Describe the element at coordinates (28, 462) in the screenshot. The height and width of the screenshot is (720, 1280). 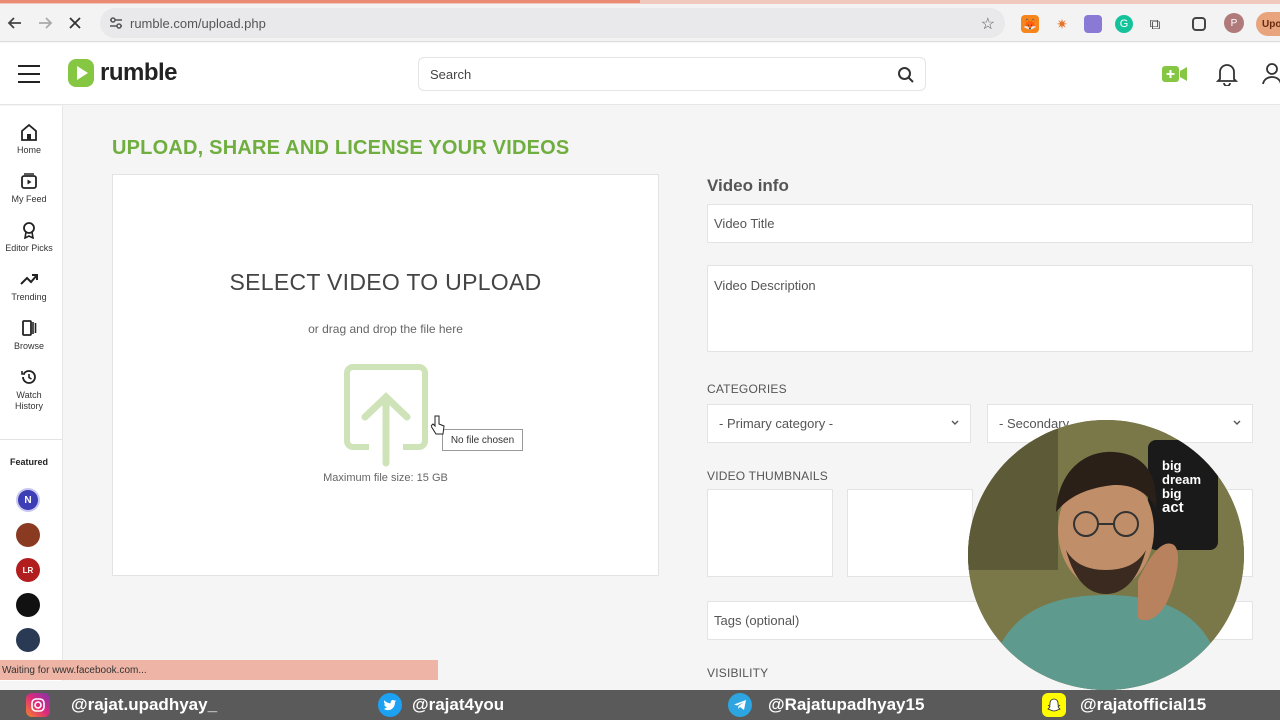
I see `featured-heading: Featured` at that location.